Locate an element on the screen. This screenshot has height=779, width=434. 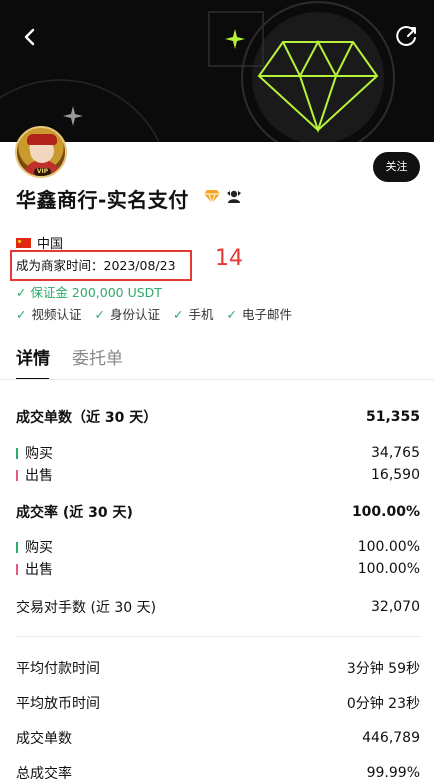
deposit-row: ✓ 保证金 200,000 USDT is located at coordinates (89, 291).